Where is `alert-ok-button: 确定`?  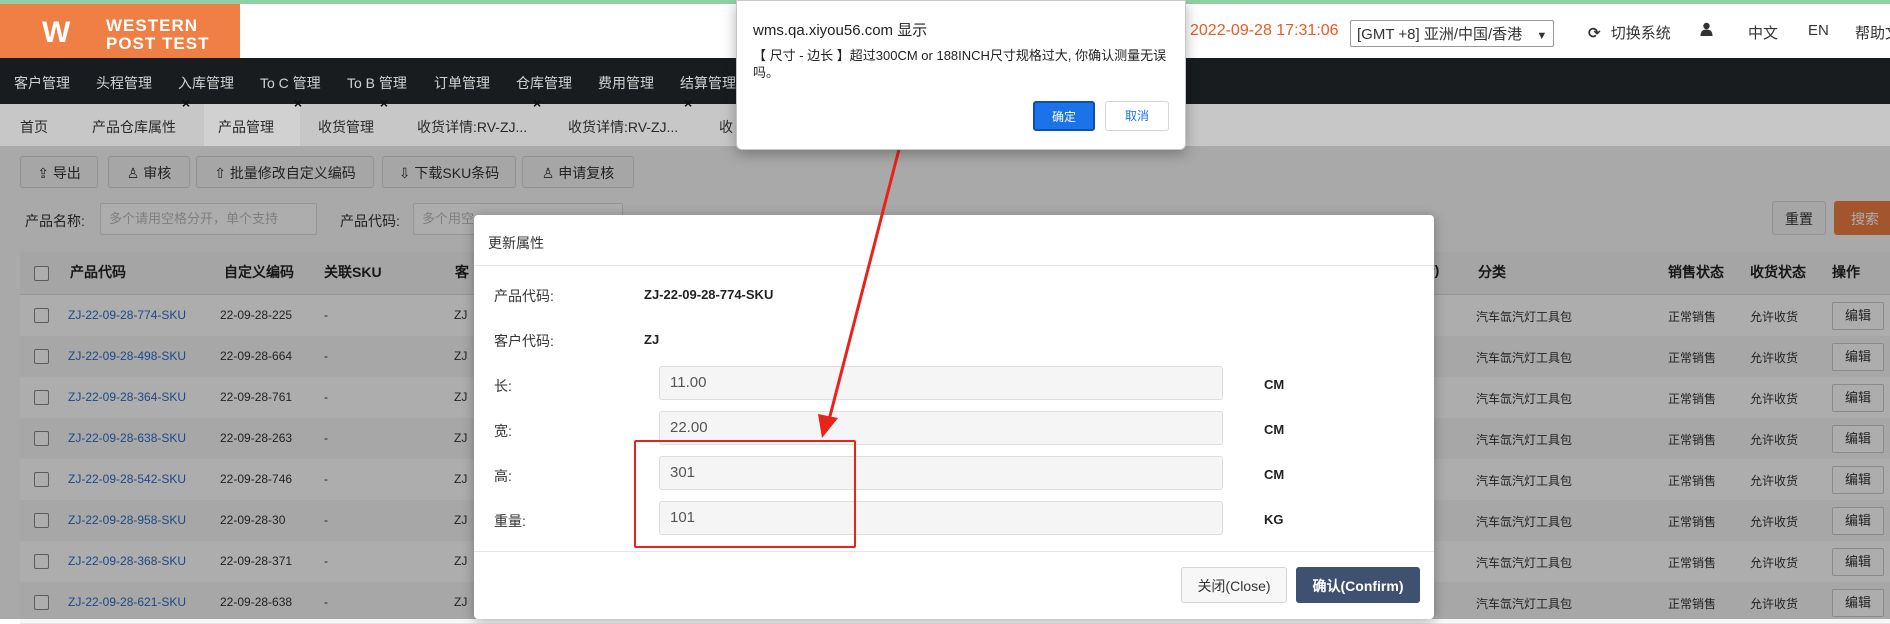
alert-ok-button: 确定 is located at coordinates (1064, 116).